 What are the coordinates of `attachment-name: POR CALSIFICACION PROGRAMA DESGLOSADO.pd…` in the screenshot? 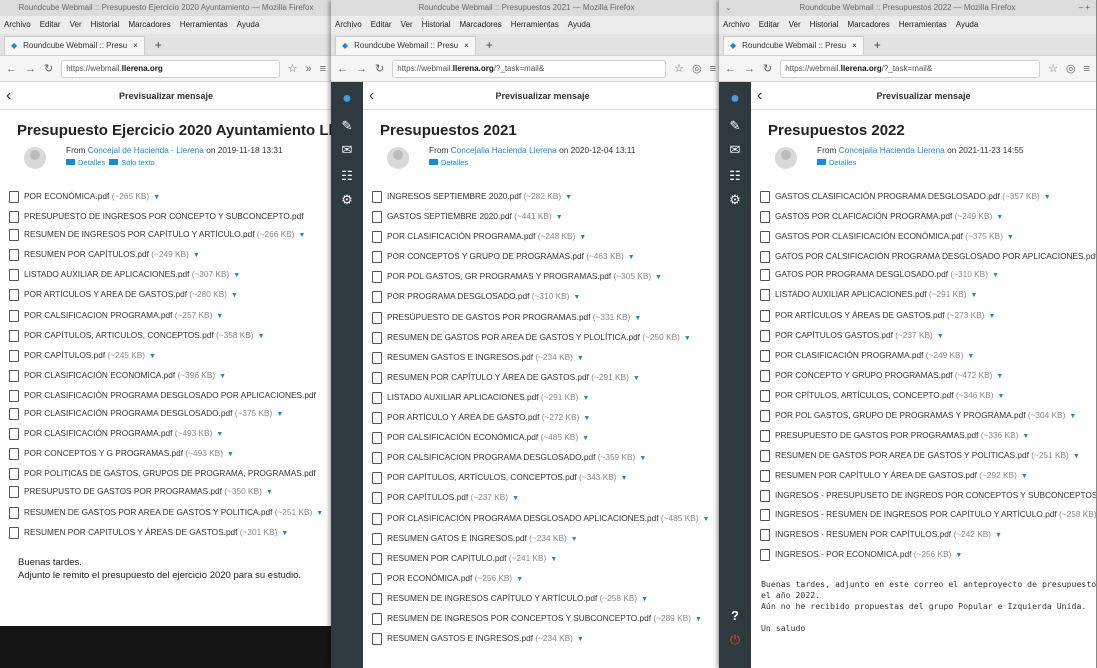 It's located at (491, 457).